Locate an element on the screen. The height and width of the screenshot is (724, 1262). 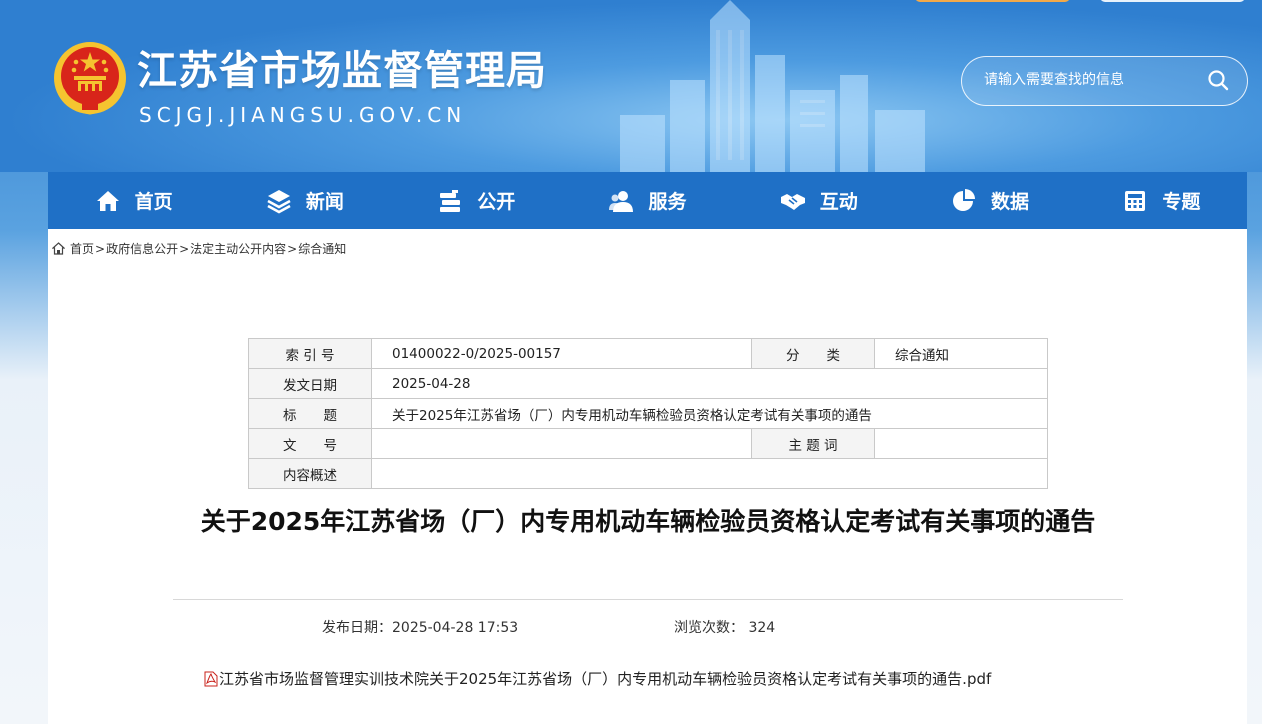
nav-item-label: 互动 is located at coordinates (838, 202).